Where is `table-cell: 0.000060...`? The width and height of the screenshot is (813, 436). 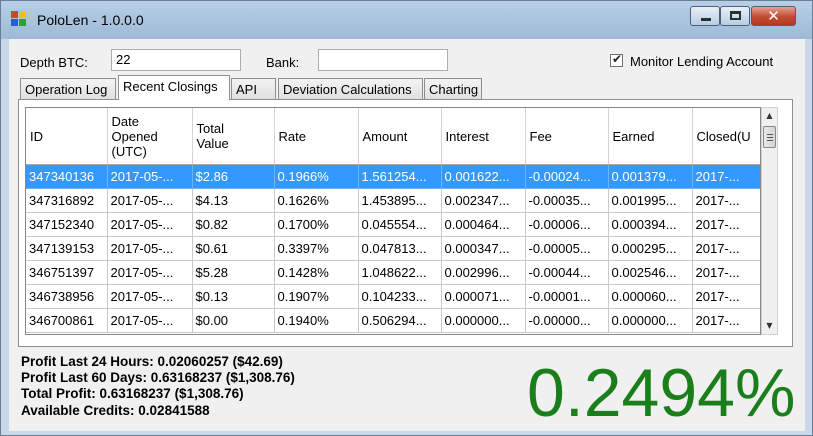
table-cell: 0.000060... is located at coordinates (650, 296).